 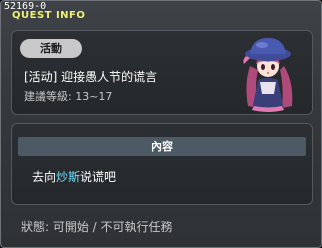 What do you see at coordinates (68, 96) in the screenshot?
I see `quest-level-requirement: 建議等級: 13~17` at bounding box center [68, 96].